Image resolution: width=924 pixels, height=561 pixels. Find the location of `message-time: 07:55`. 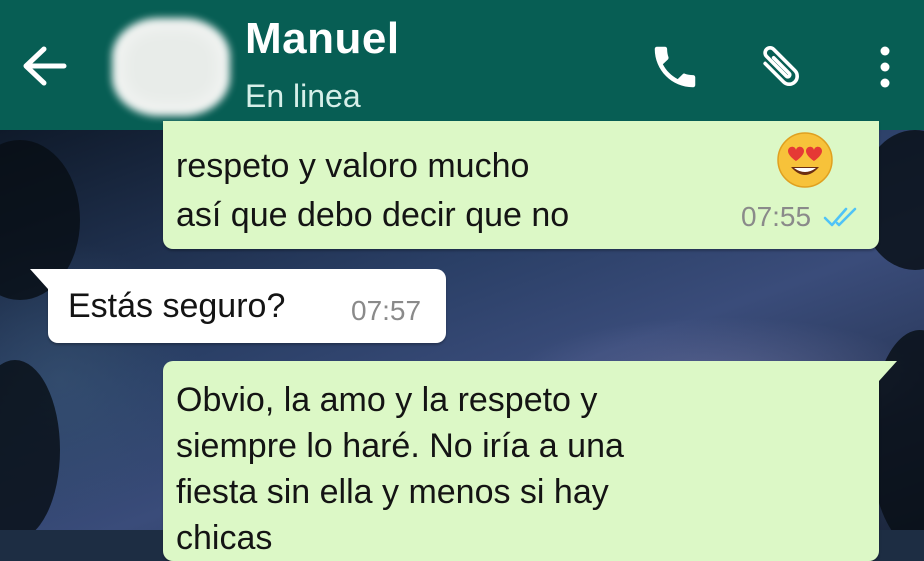

message-time: 07:55 is located at coordinates (776, 216).